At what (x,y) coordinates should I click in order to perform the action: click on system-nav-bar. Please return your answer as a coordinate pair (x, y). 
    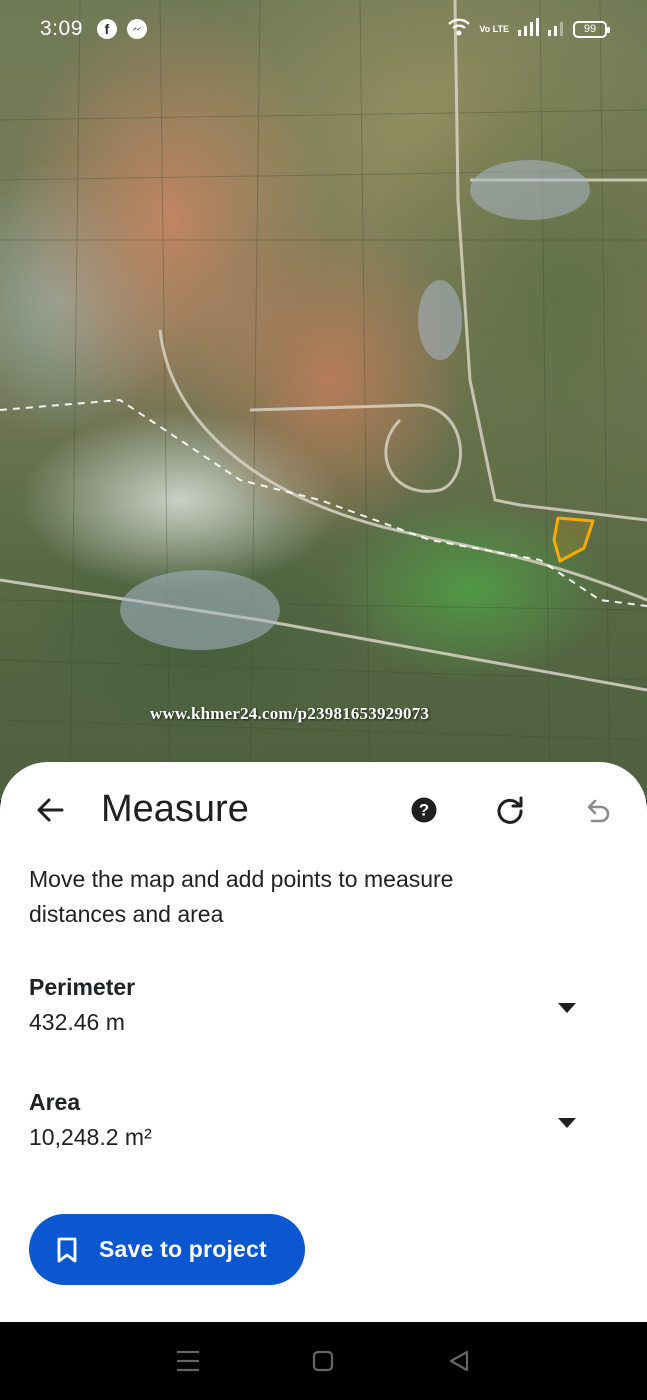
    Looking at the image, I should click on (323, 1361).